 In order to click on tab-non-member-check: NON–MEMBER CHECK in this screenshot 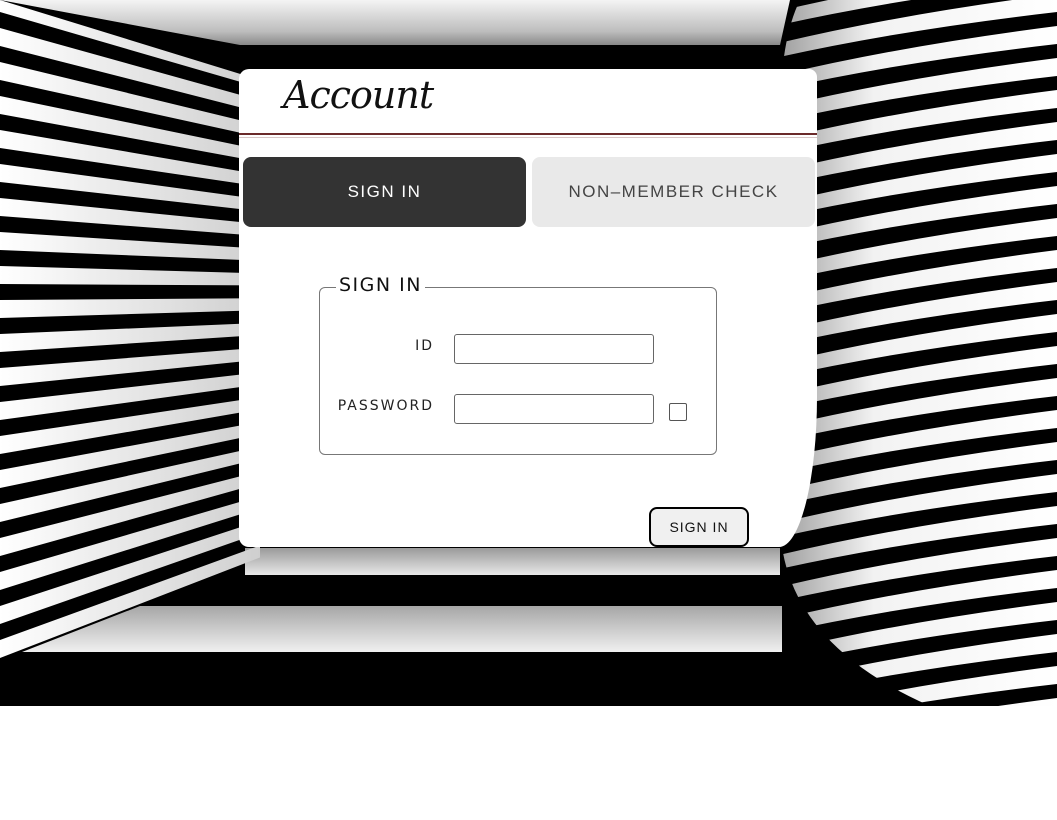, I will do `click(673, 192)`.